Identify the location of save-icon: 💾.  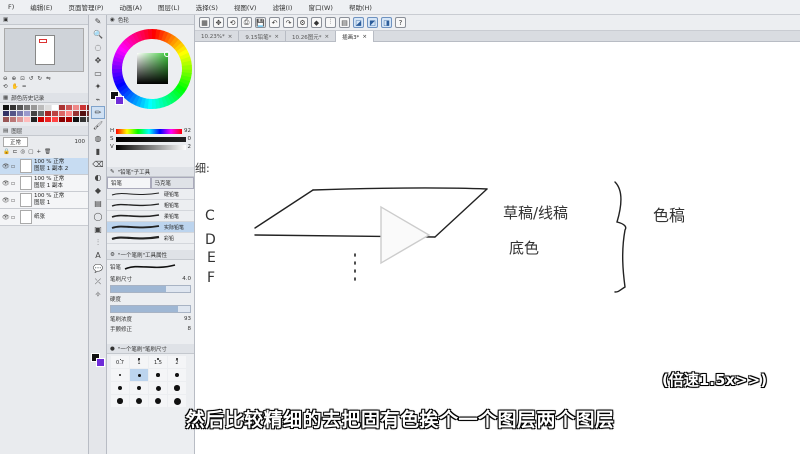
(260, 22).